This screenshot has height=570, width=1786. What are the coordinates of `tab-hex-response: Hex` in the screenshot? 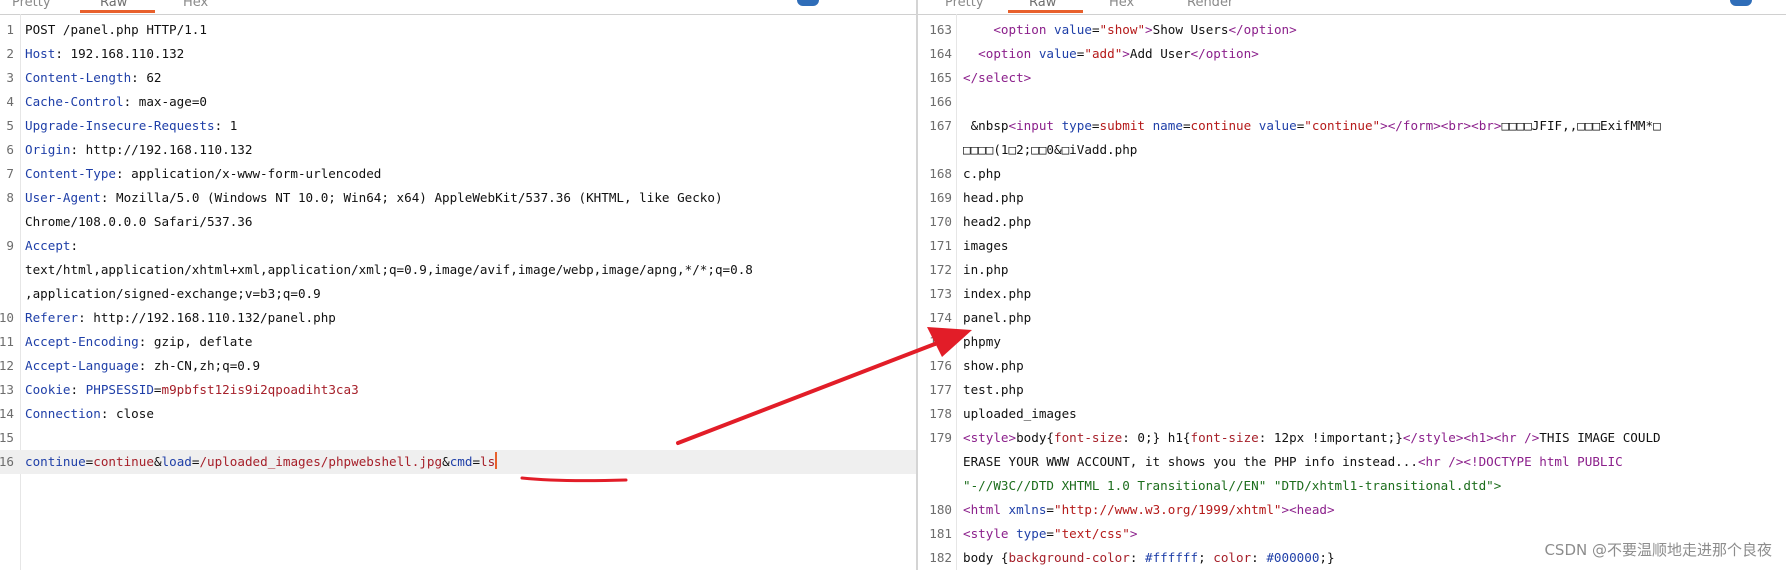 It's located at (1121, 5).